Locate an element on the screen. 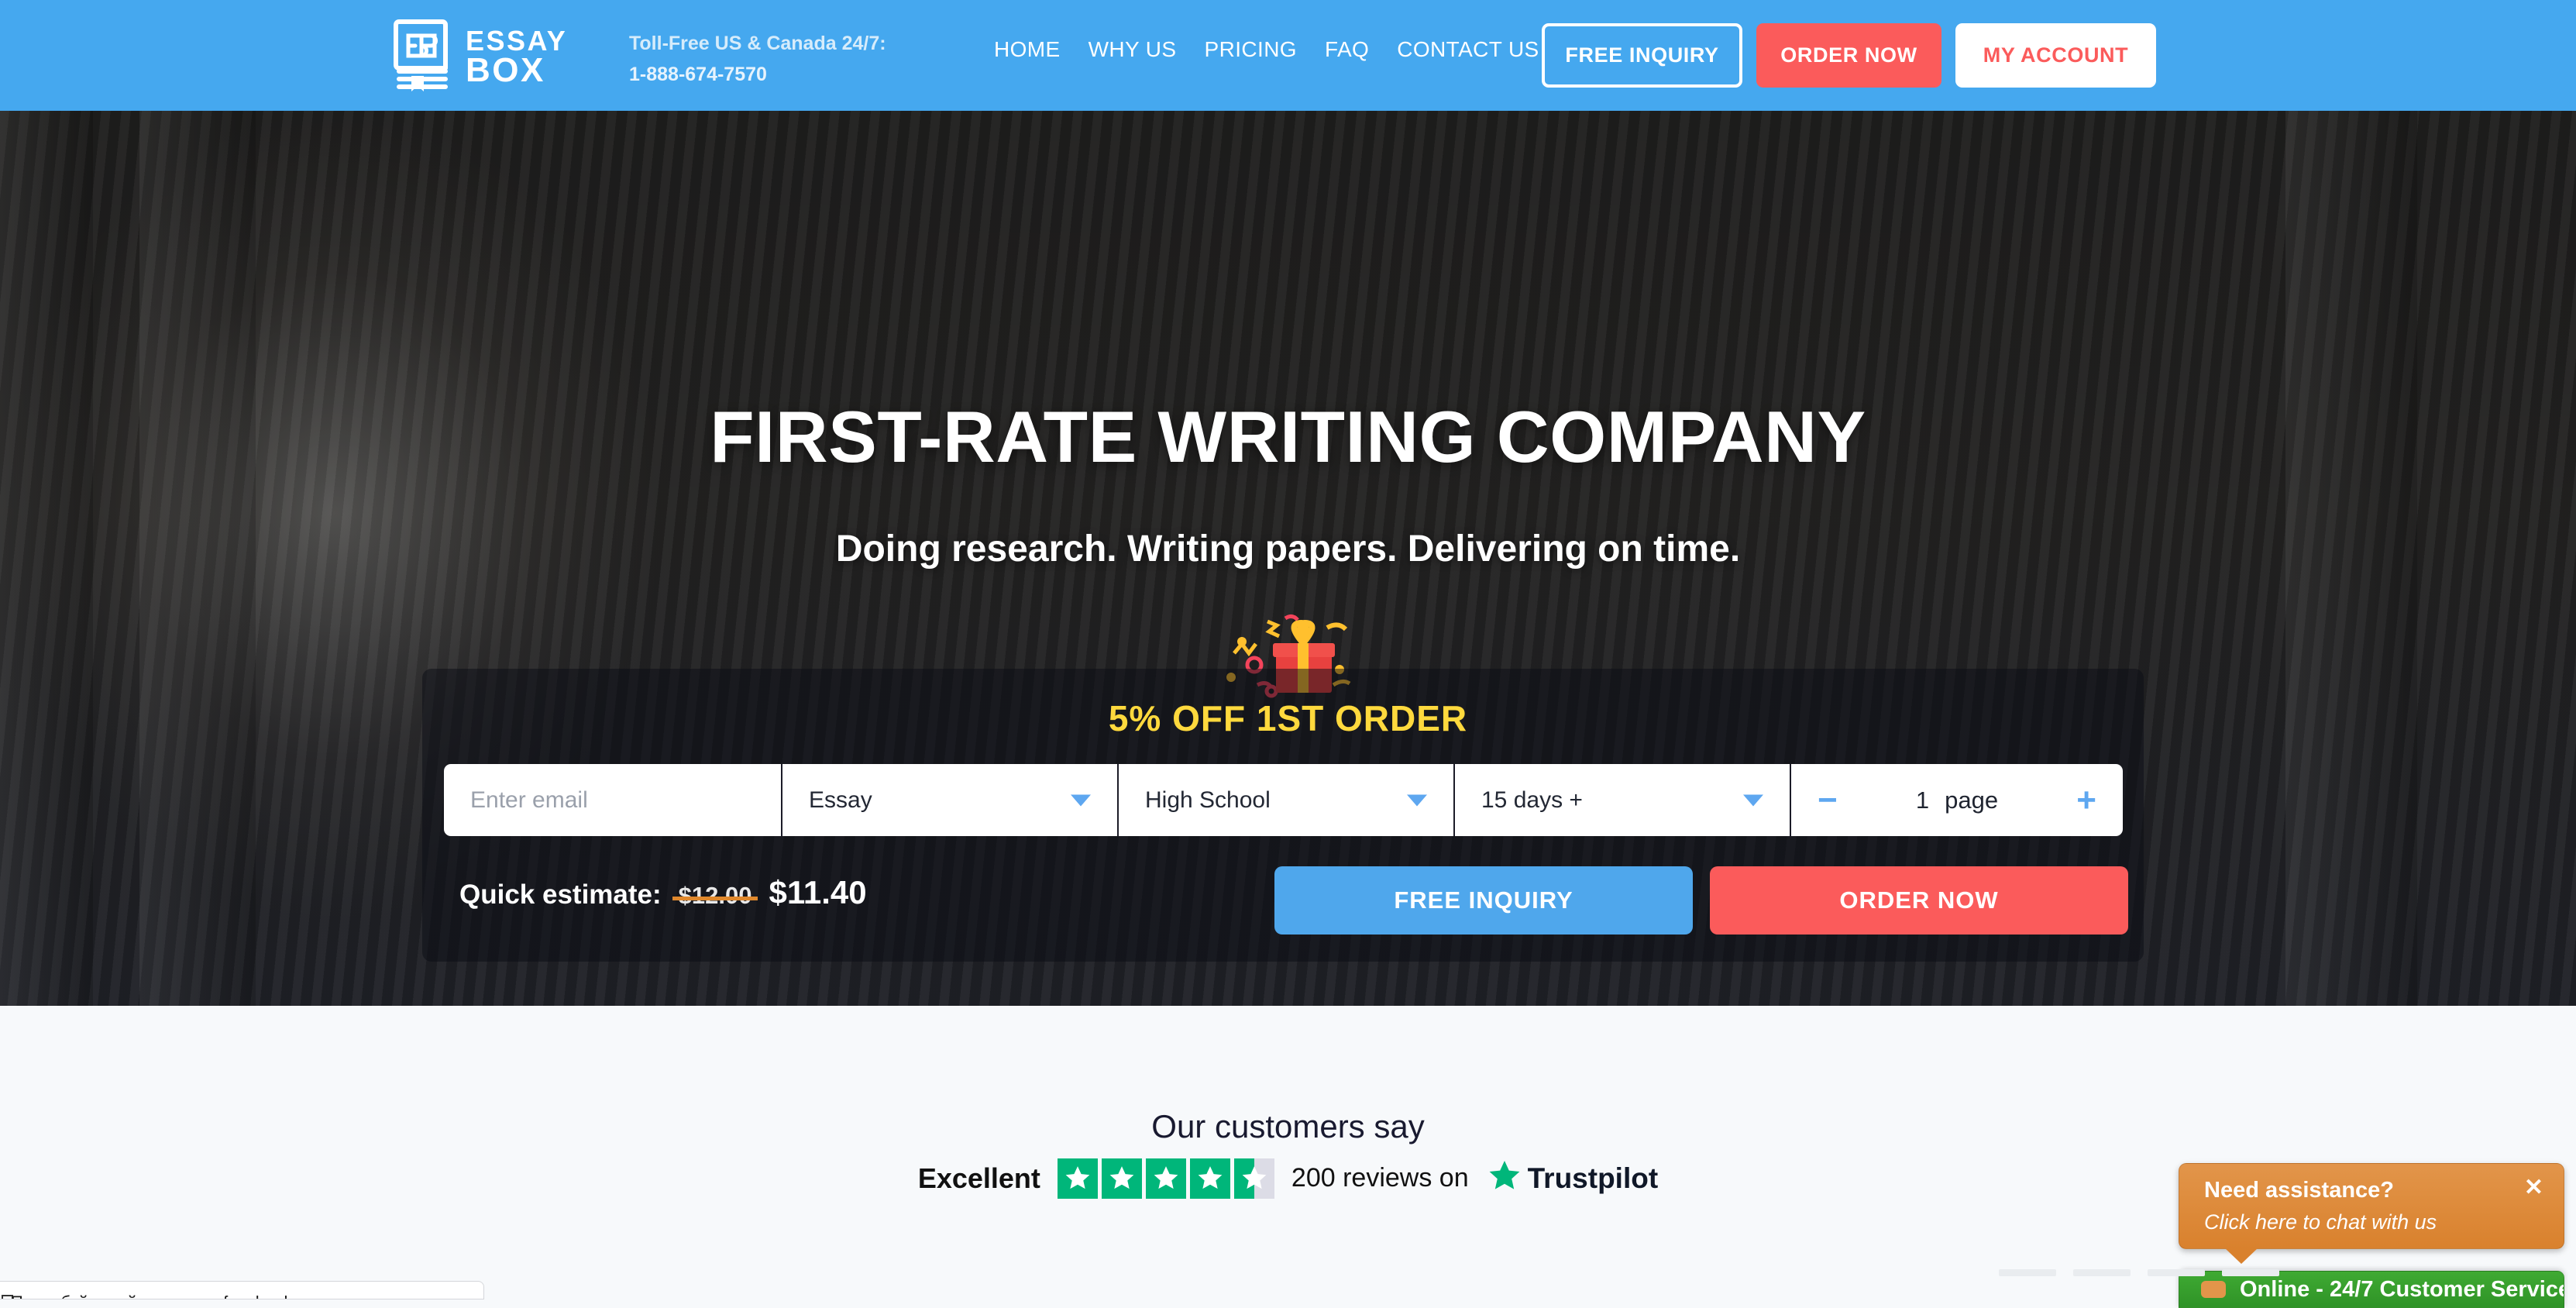  trustpilot-name: Trustpilot is located at coordinates (1593, 1178).